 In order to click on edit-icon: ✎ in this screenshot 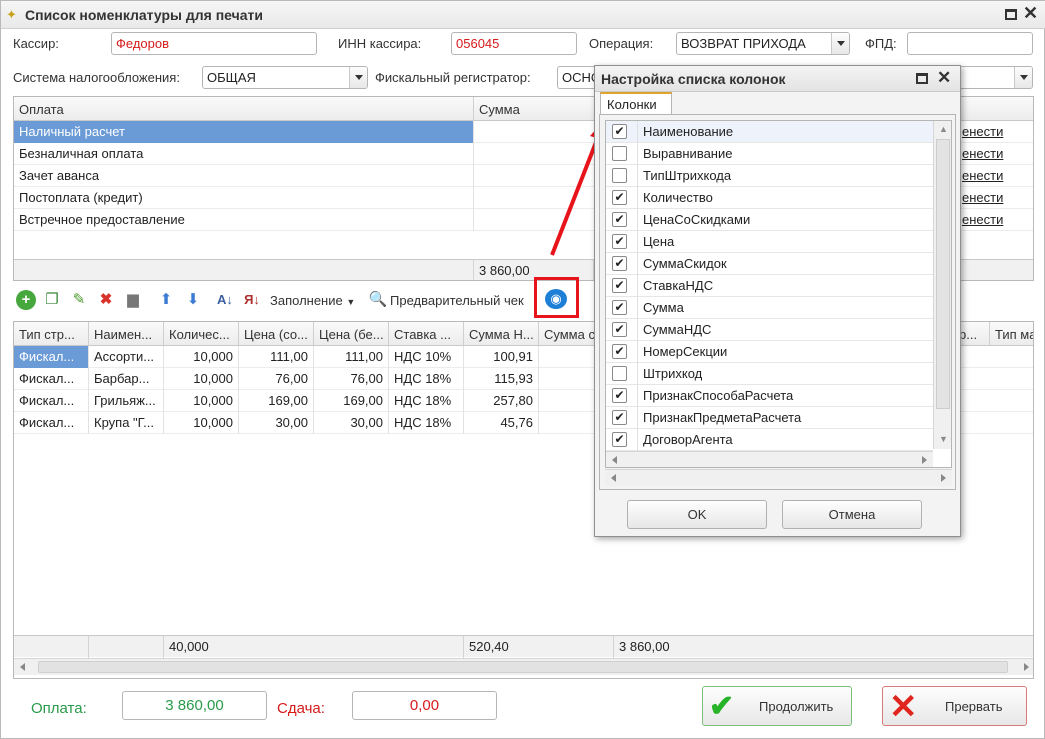, I will do `click(79, 300)`.